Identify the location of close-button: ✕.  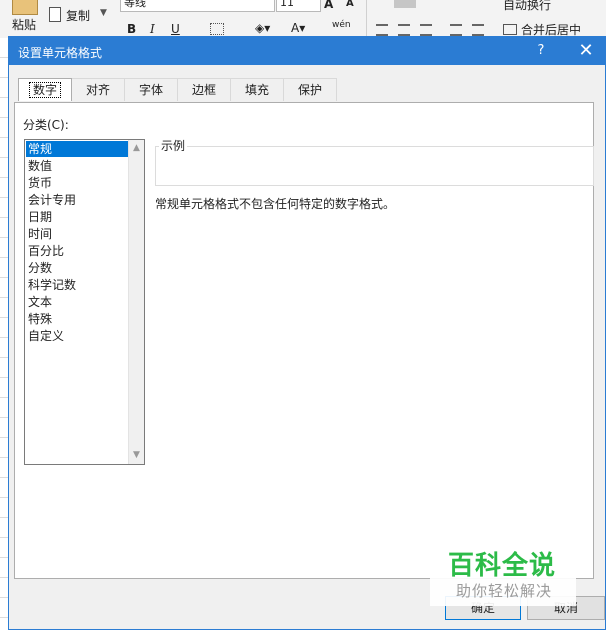
(586, 51).